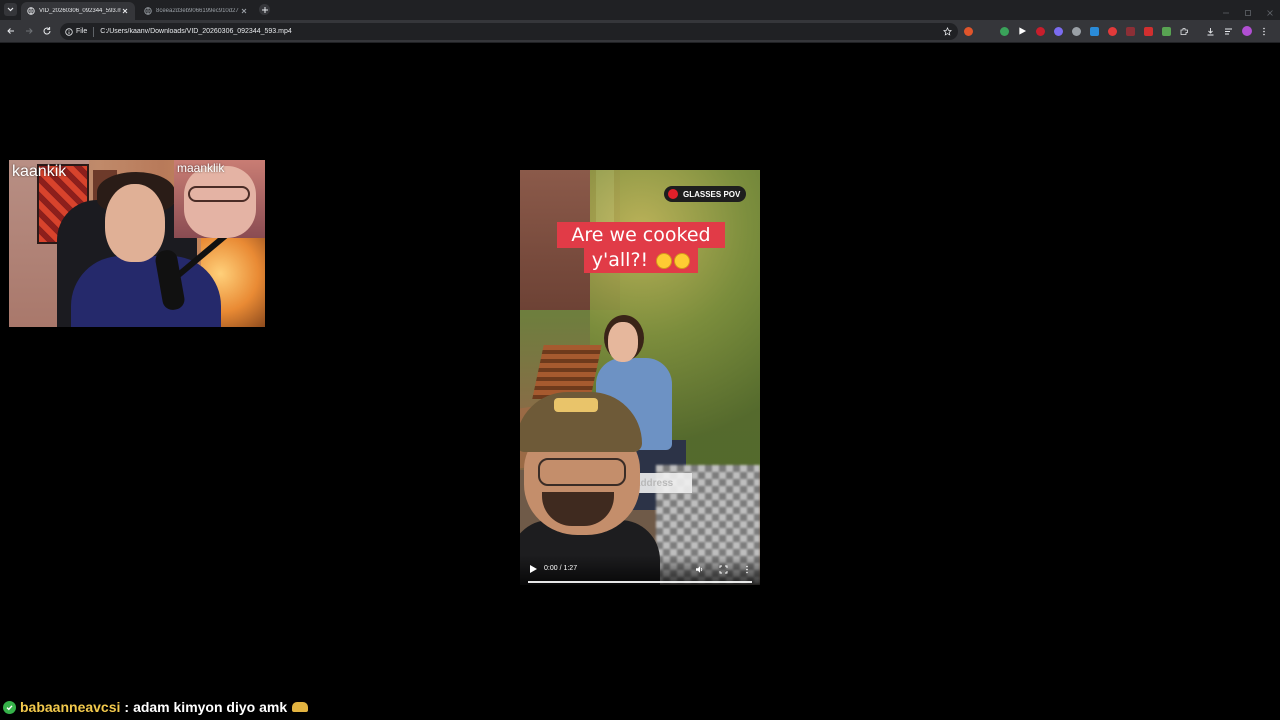  I want to click on reload-icon, so click(47, 31).